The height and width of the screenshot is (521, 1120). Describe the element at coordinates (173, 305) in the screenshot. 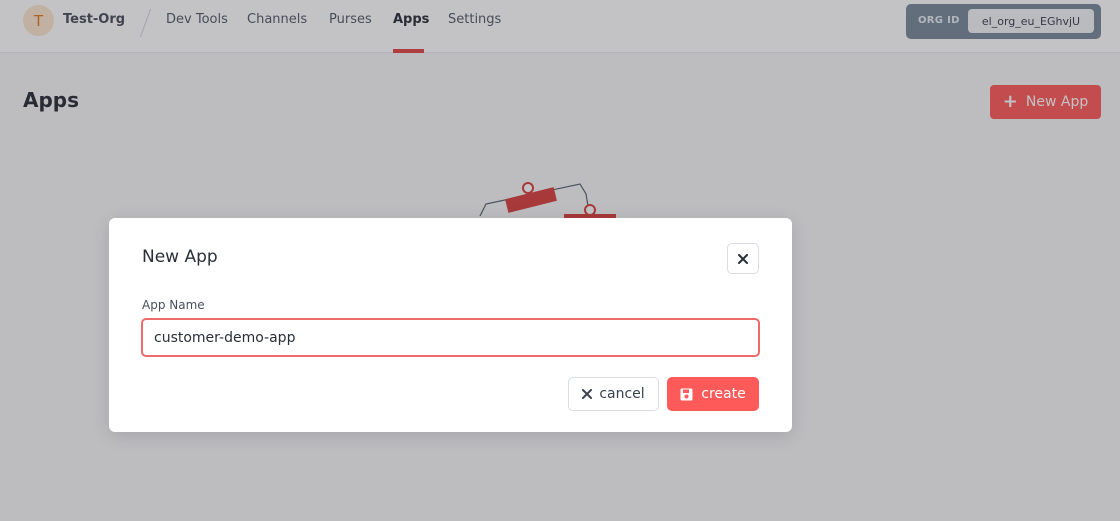

I see `app-name-label: App Name` at that location.